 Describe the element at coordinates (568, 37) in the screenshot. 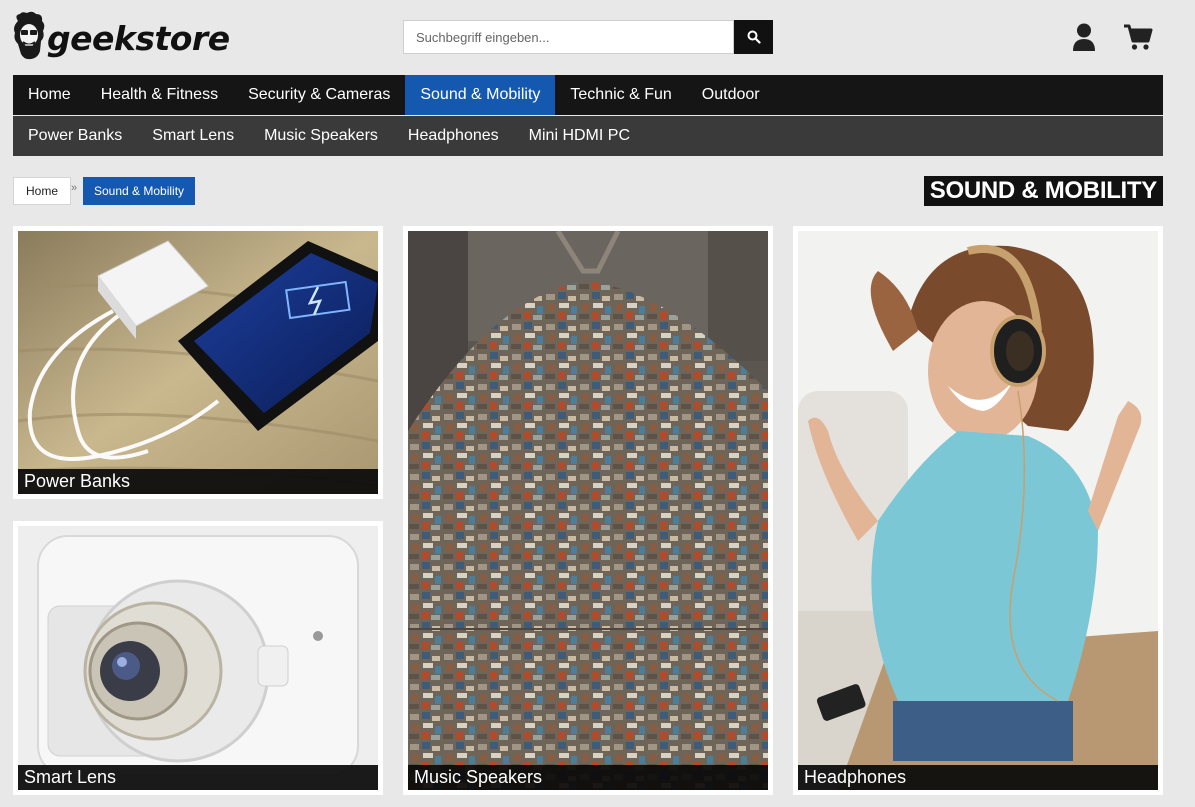

I see `search-input` at that location.